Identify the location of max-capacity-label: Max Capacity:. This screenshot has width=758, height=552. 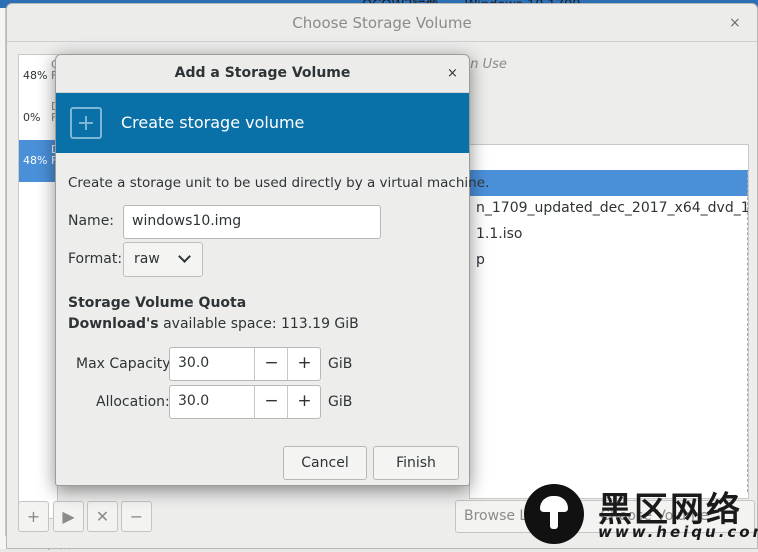
(125, 364).